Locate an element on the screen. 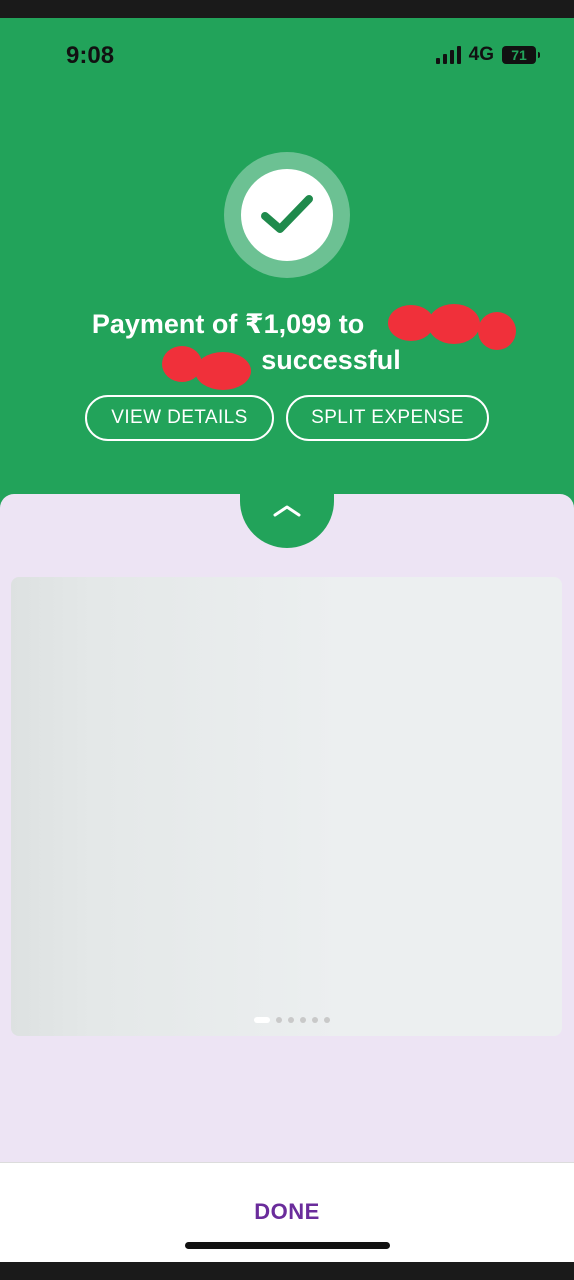  status-time: 9:08 is located at coordinates (90, 55).